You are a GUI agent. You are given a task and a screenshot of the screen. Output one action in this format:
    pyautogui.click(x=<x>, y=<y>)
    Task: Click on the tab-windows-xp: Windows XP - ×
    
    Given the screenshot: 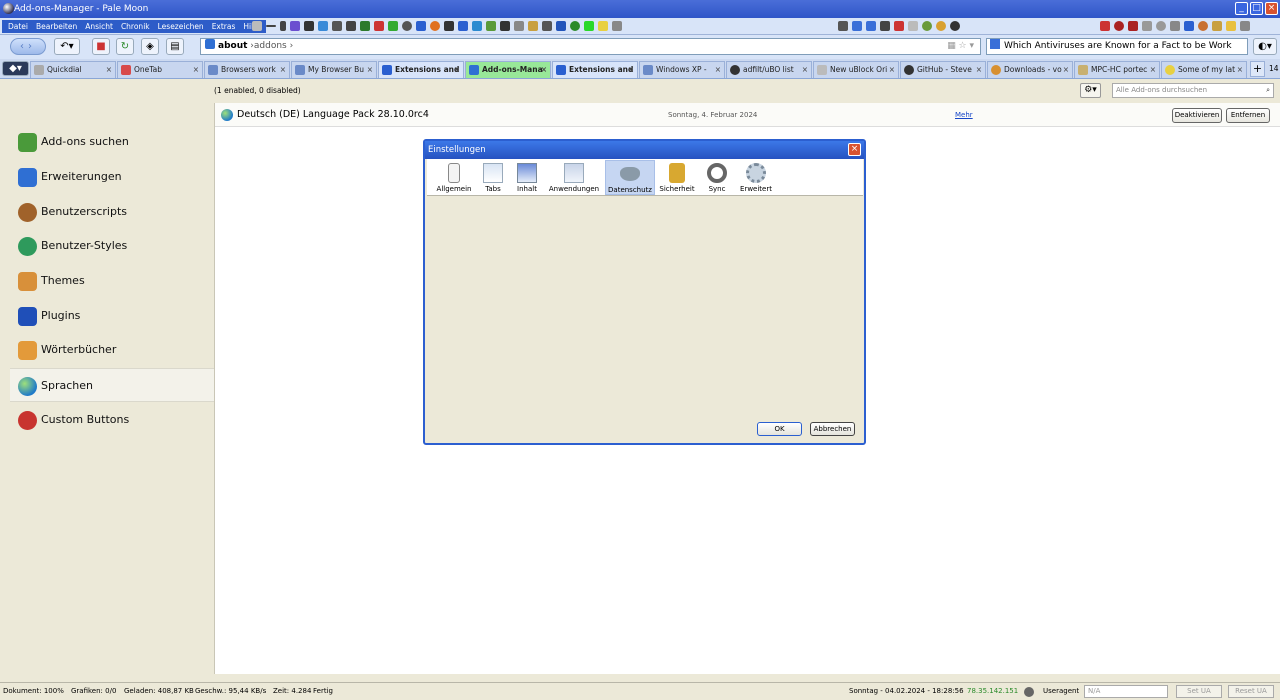 What is the action you would take?
    pyautogui.click(x=682, y=69)
    